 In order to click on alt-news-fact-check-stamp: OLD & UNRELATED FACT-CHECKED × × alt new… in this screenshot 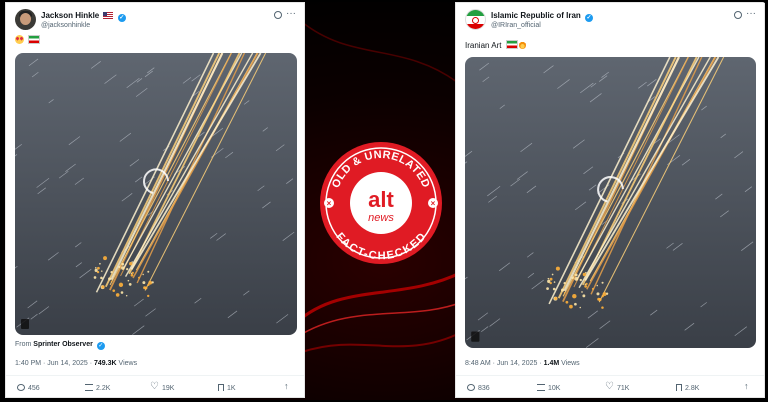, I will do `click(381, 203)`.